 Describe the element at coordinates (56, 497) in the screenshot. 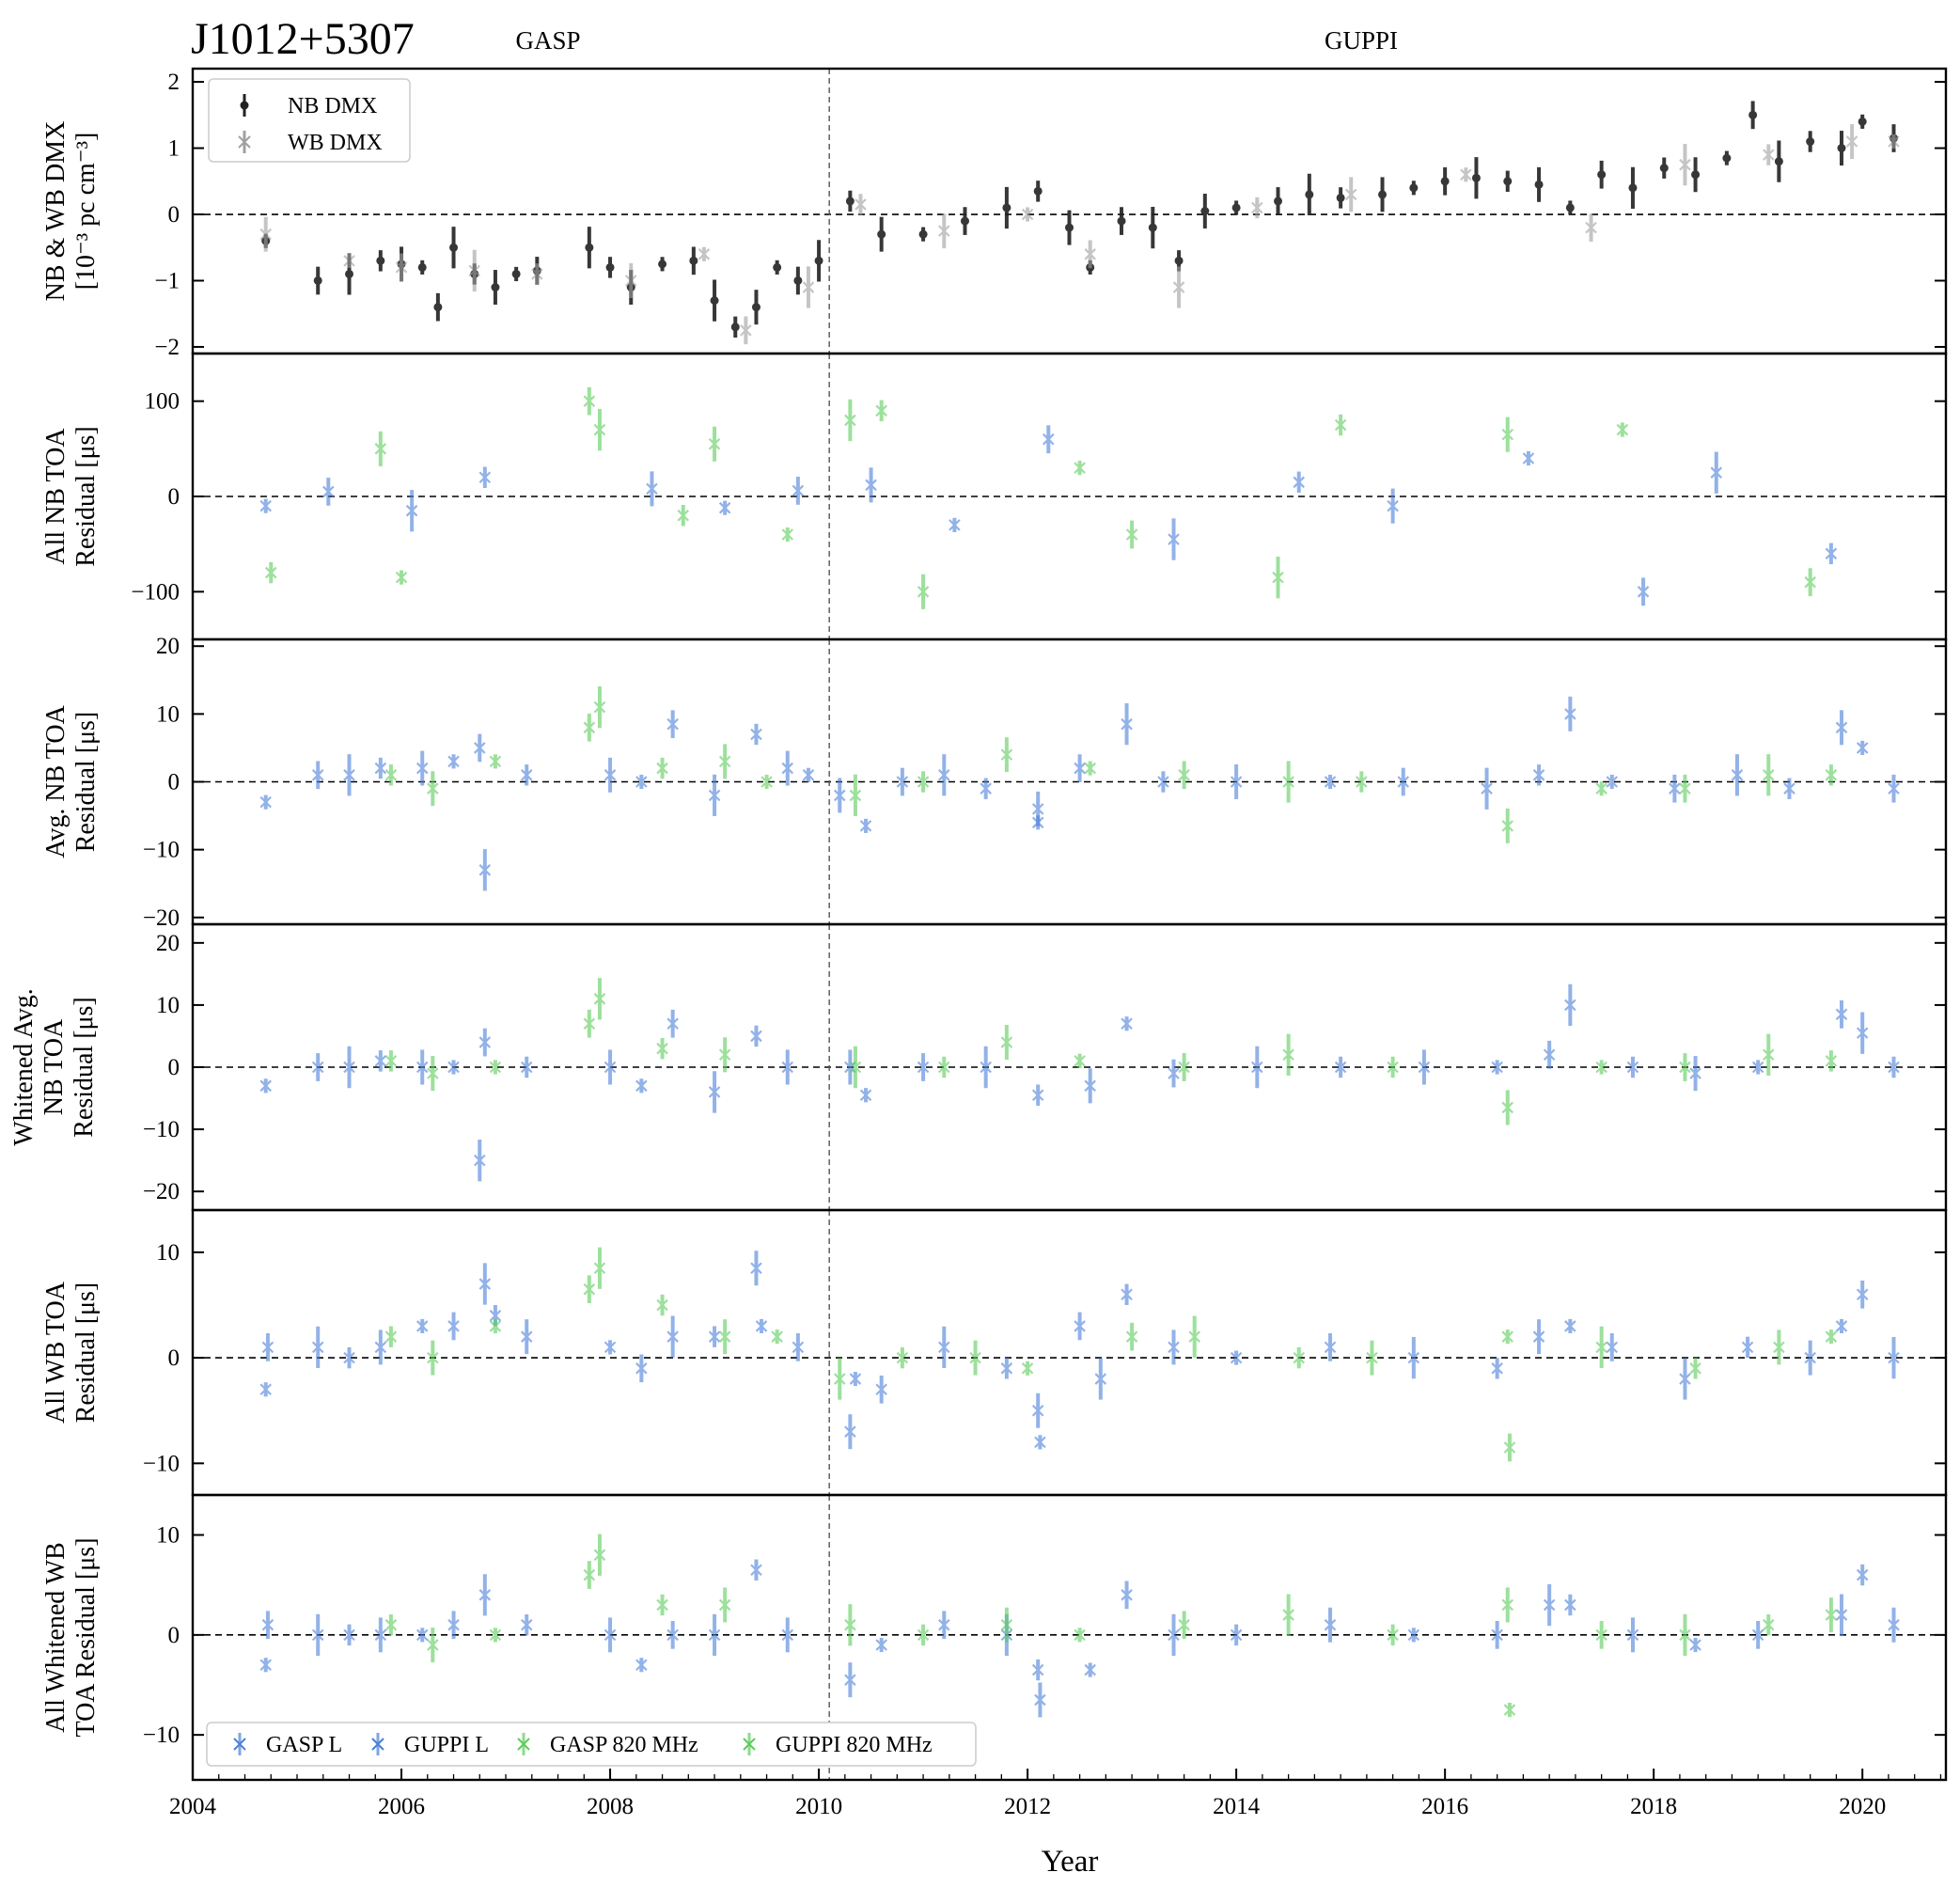

I see `y-axis-label: All NB TOA` at that location.